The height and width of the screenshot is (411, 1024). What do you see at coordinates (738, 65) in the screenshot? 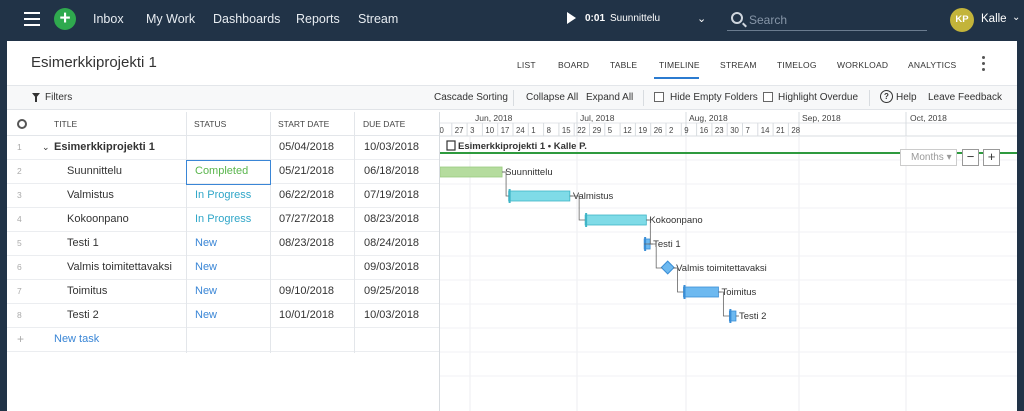
I see `tab-stream: STREAM` at bounding box center [738, 65].